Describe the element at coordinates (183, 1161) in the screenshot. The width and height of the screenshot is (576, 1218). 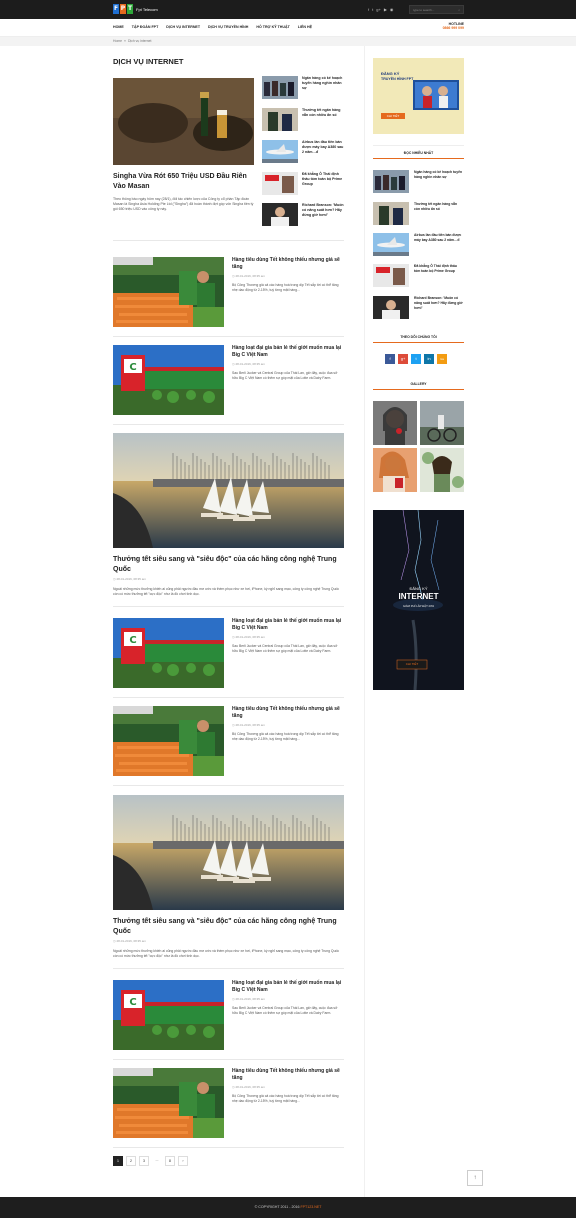
I see `next-page-button: ›` at that location.